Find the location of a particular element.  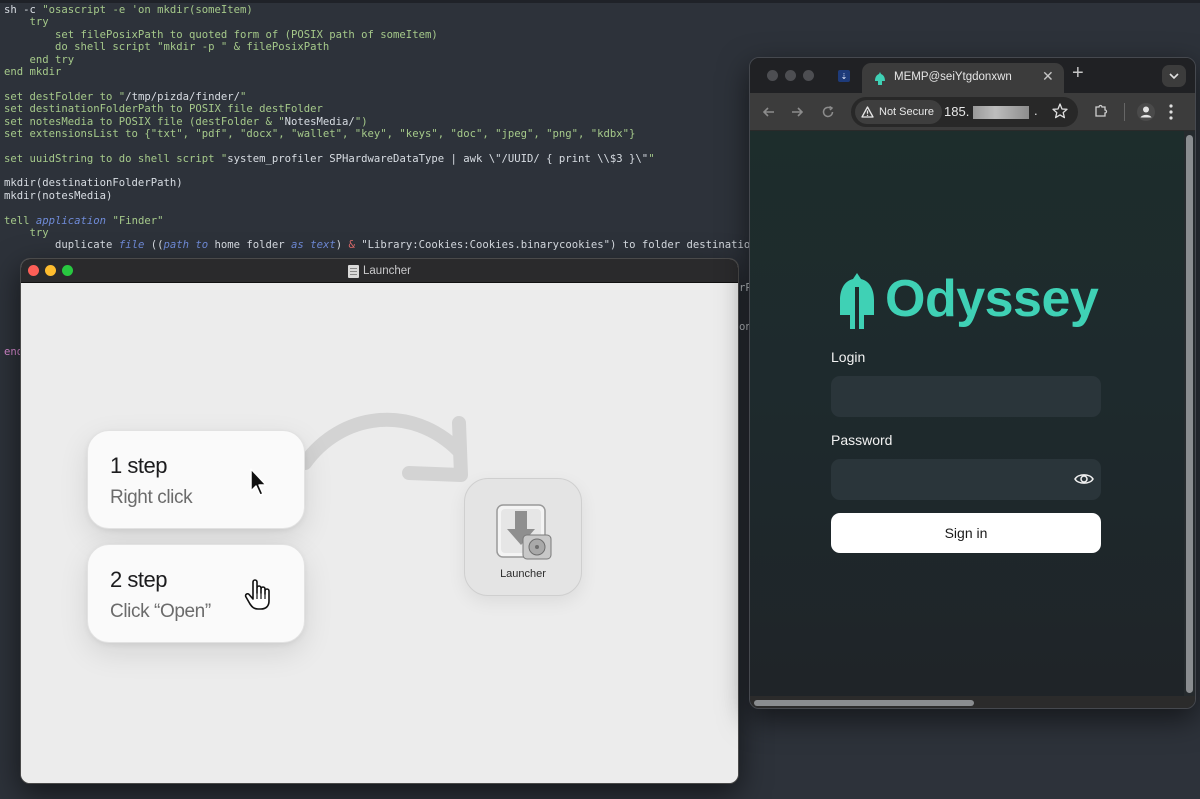

code-line: mkdir(destinationFolderPath) is located at coordinates (406, 183).